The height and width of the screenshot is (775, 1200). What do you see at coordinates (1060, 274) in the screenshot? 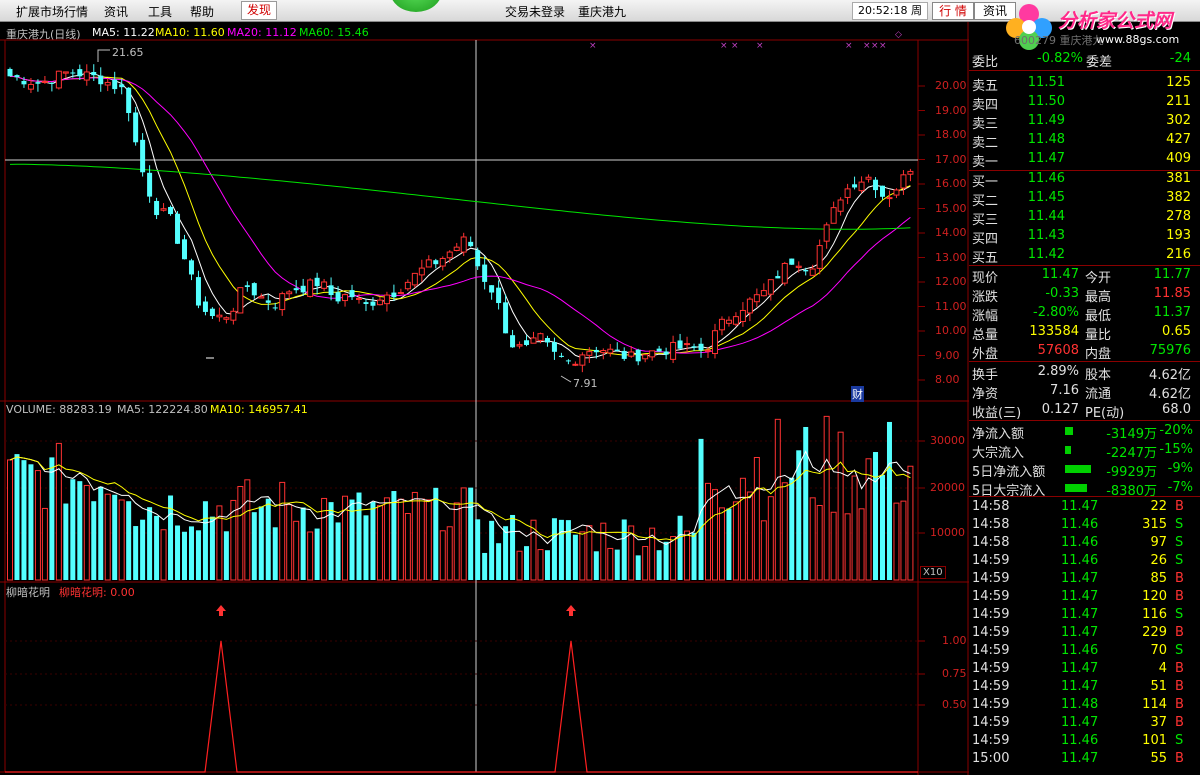
I see `stat-value: 11.47` at bounding box center [1060, 274].